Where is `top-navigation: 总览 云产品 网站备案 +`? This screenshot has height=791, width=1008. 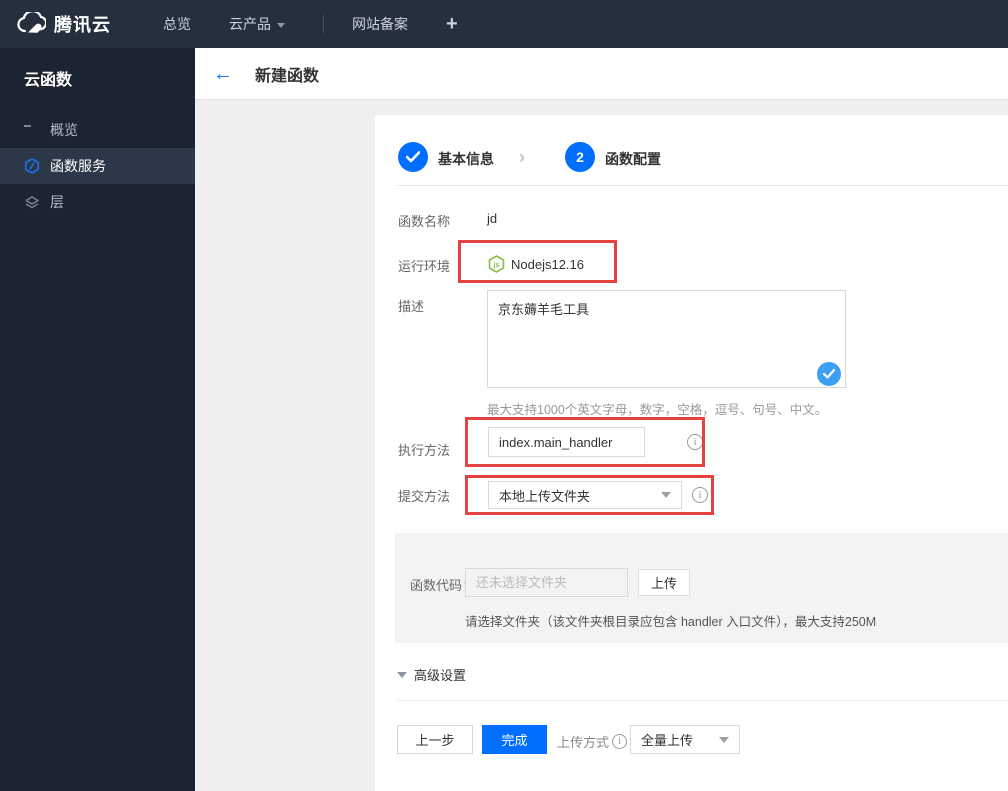 top-navigation: 总览 云产品 网站备案 + is located at coordinates (310, 24).